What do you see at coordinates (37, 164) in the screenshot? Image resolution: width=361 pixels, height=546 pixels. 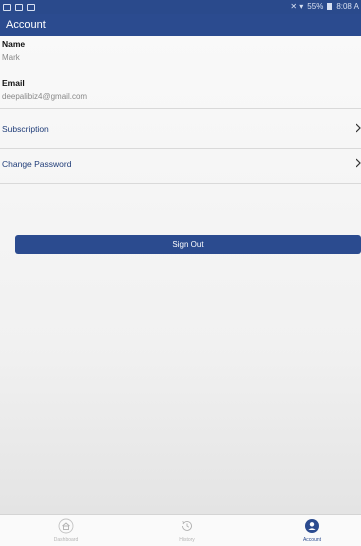 I see `change-password-label: Change Password` at bounding box center [37, 164].